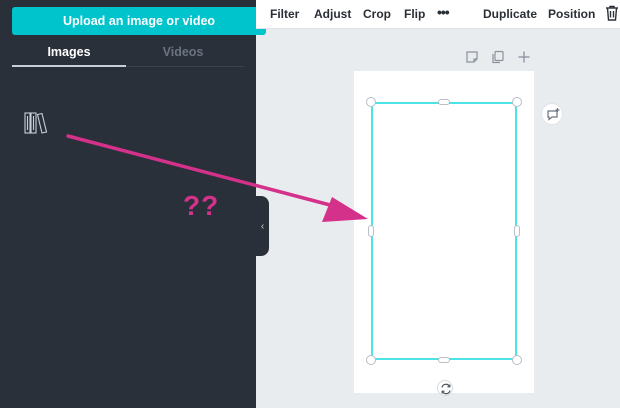 This screenshot has height=408, width=620. Describe the element at coordinates (332, 14) in the screenshot. I see `adjust-button: Adjust` at that location.